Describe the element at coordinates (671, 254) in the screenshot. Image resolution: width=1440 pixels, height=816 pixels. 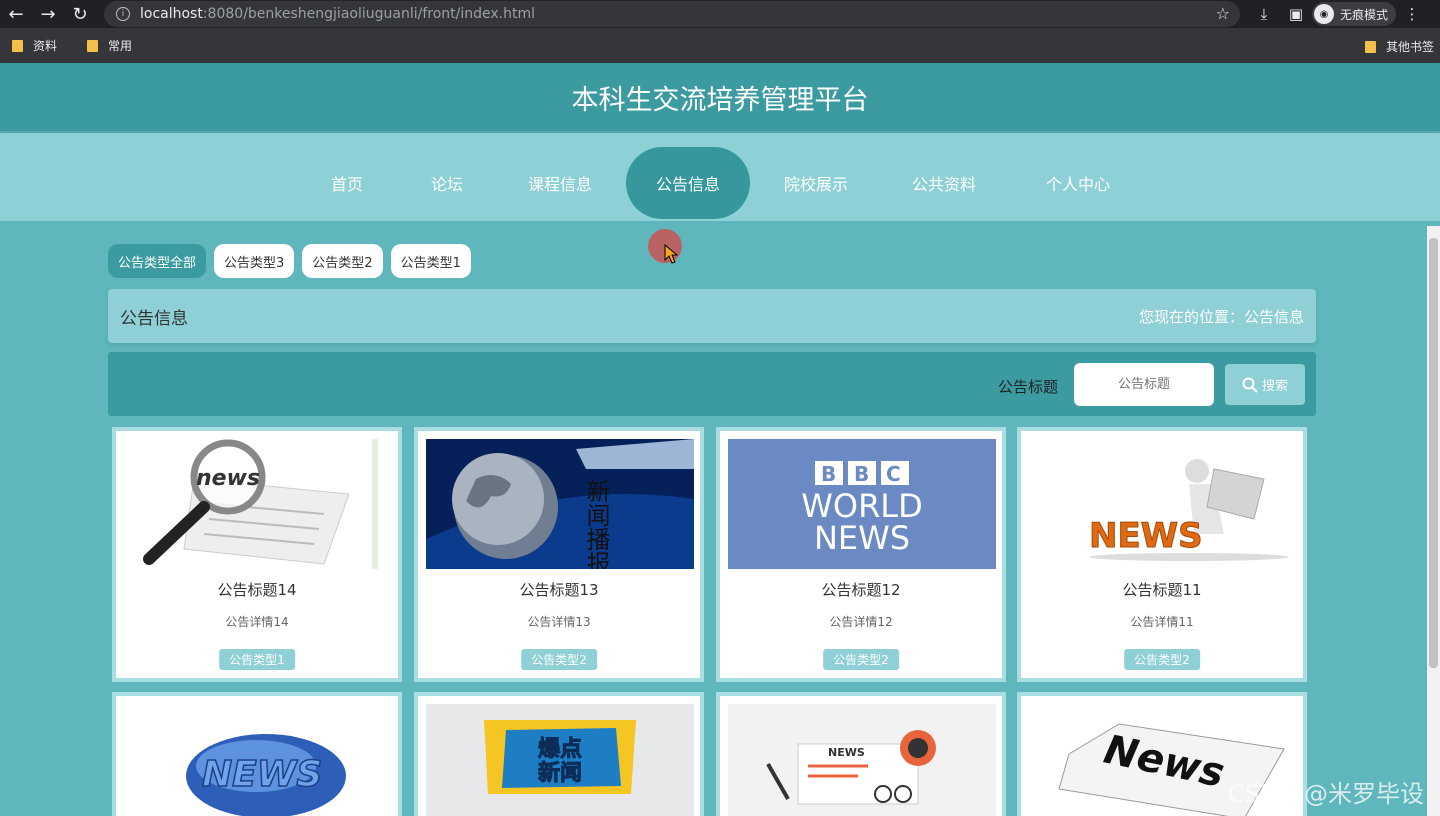
I see `mouse-cursor-icon` at that location.